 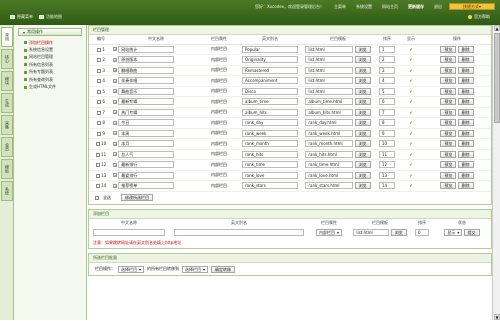 What do you see at coordinates (270, 112) in the screenshot?
I see `row-en-input: album_hits` at bounding box center [270, 112].